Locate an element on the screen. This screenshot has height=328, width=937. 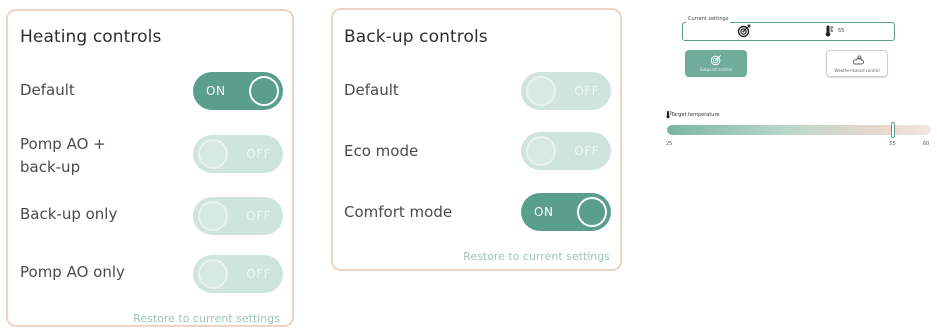
setpoint-control-button: Setpoint control is located at coordinates (716, 63).